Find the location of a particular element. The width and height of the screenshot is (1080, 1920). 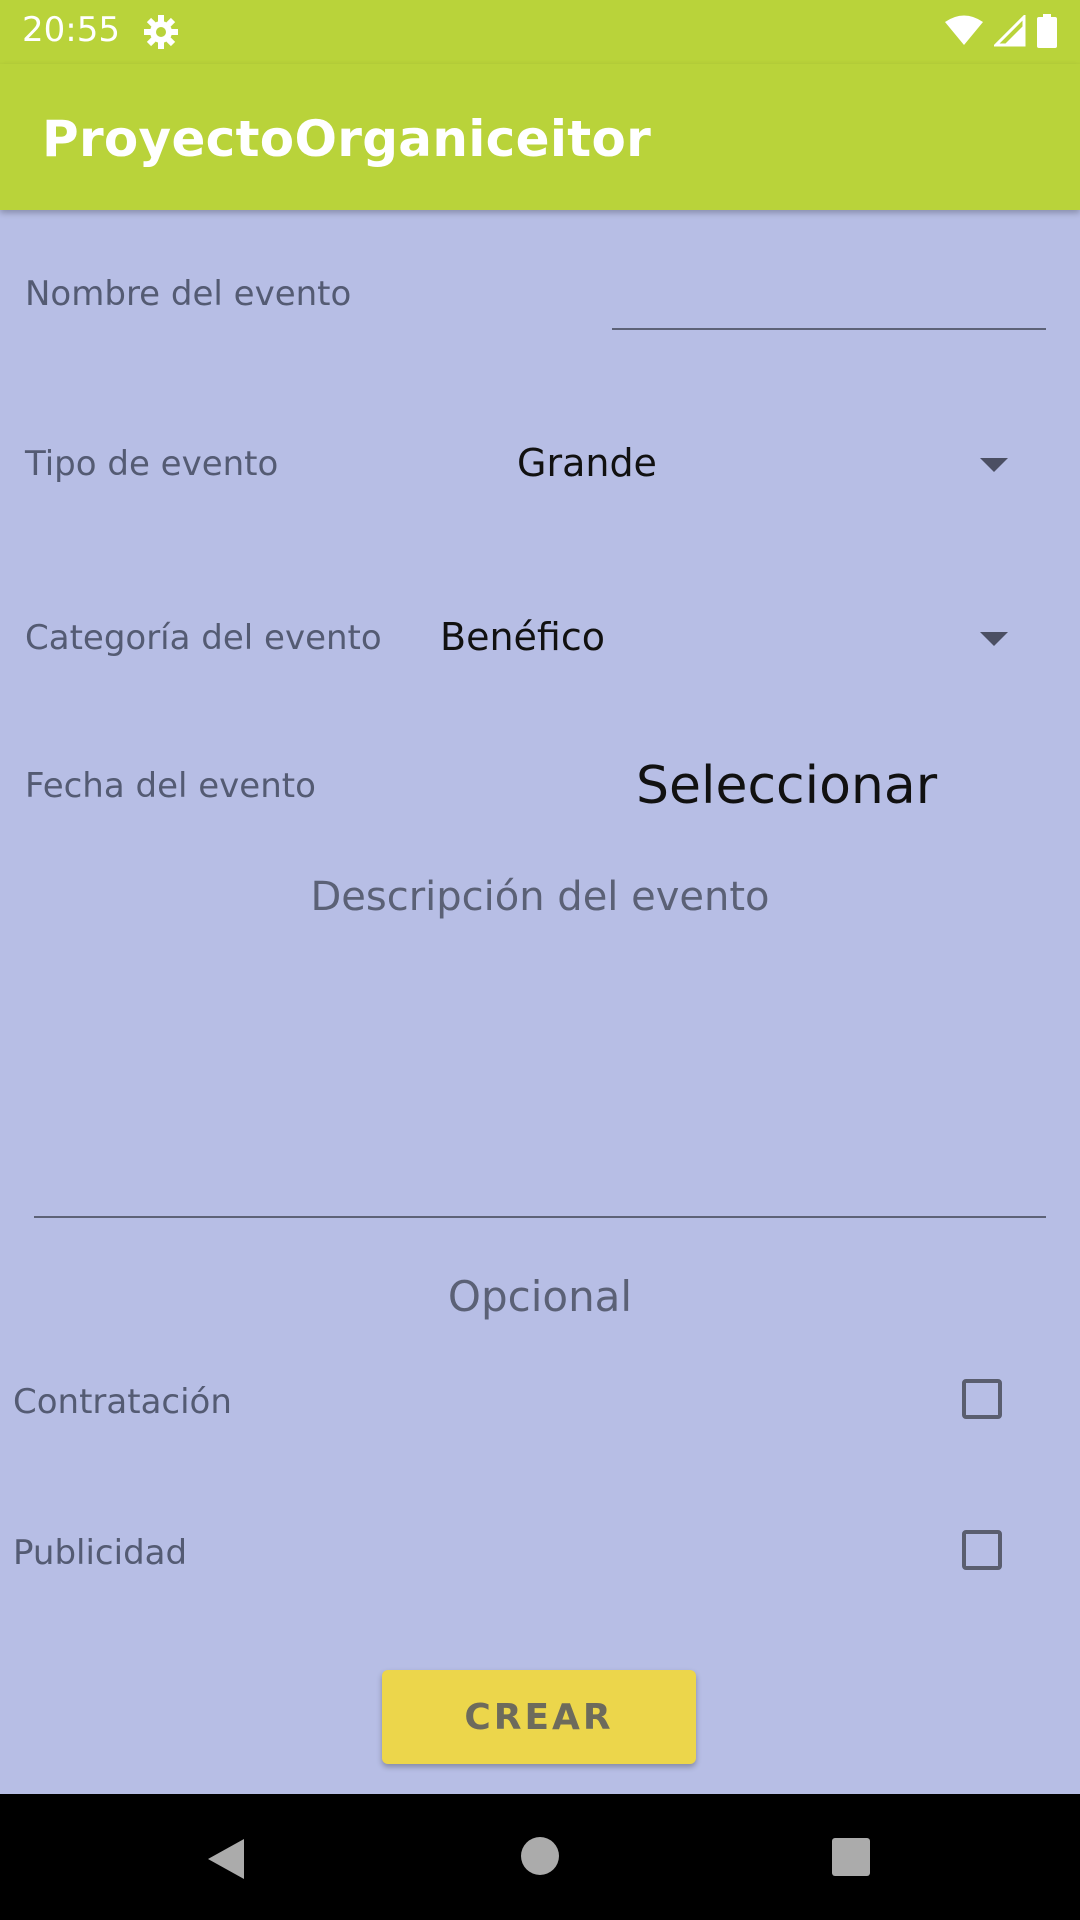

status-time: 20:55 is located at coordinates (71, 30).